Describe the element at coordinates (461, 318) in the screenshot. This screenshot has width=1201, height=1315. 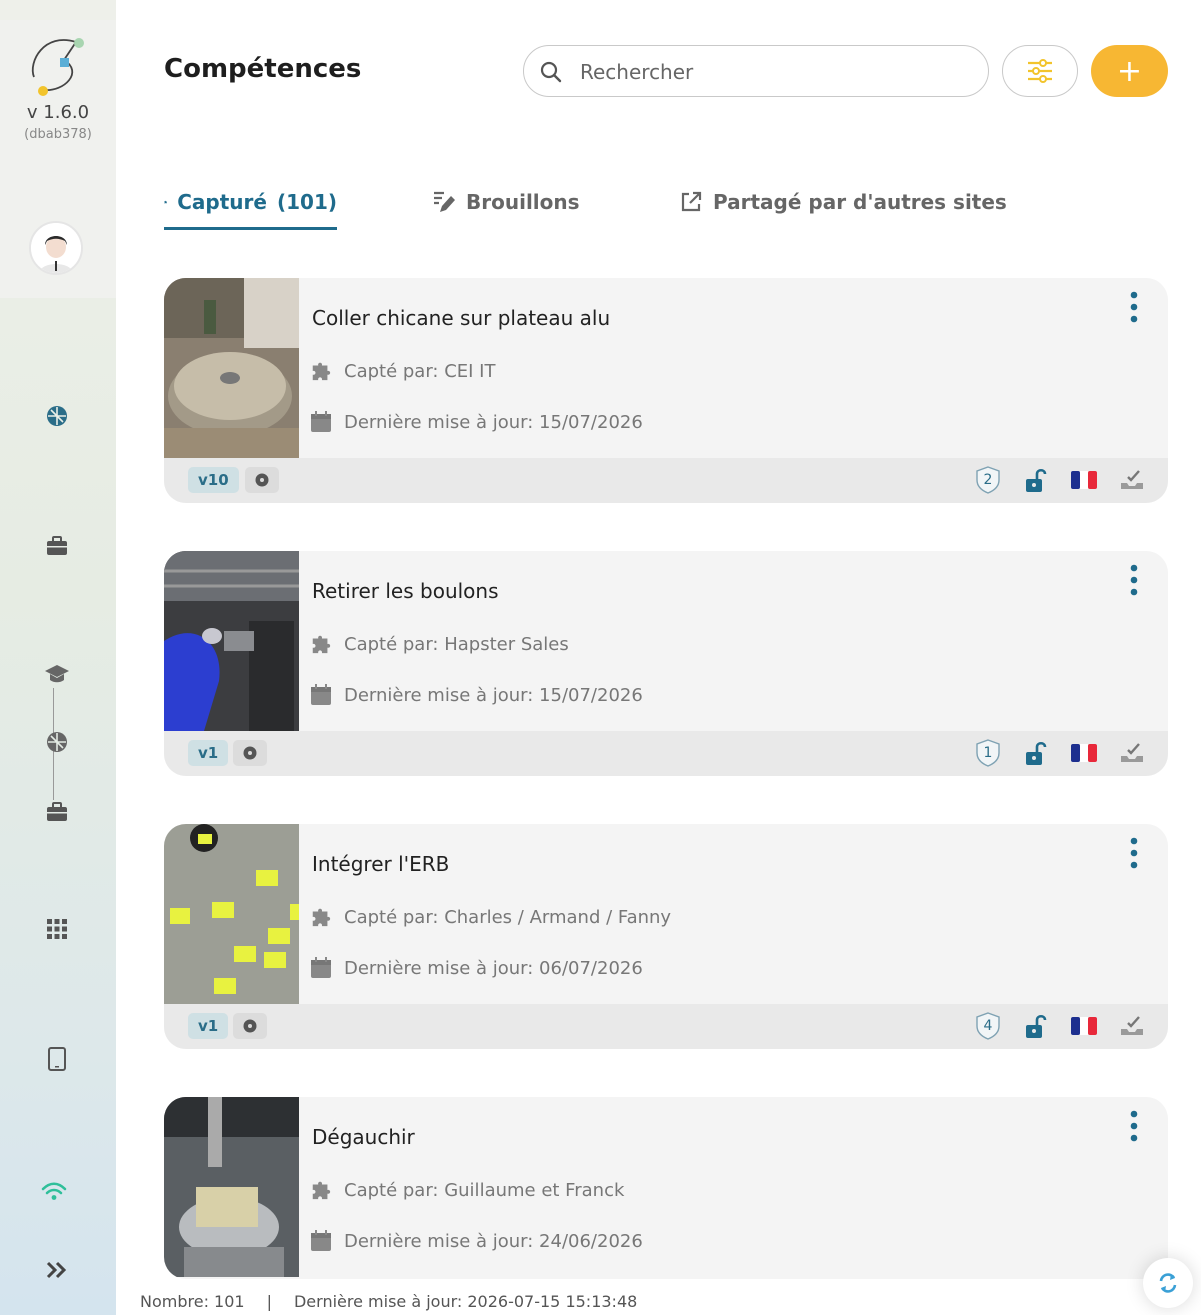
I see `skill-title: Coller chicane sur plateau alu` at that location.